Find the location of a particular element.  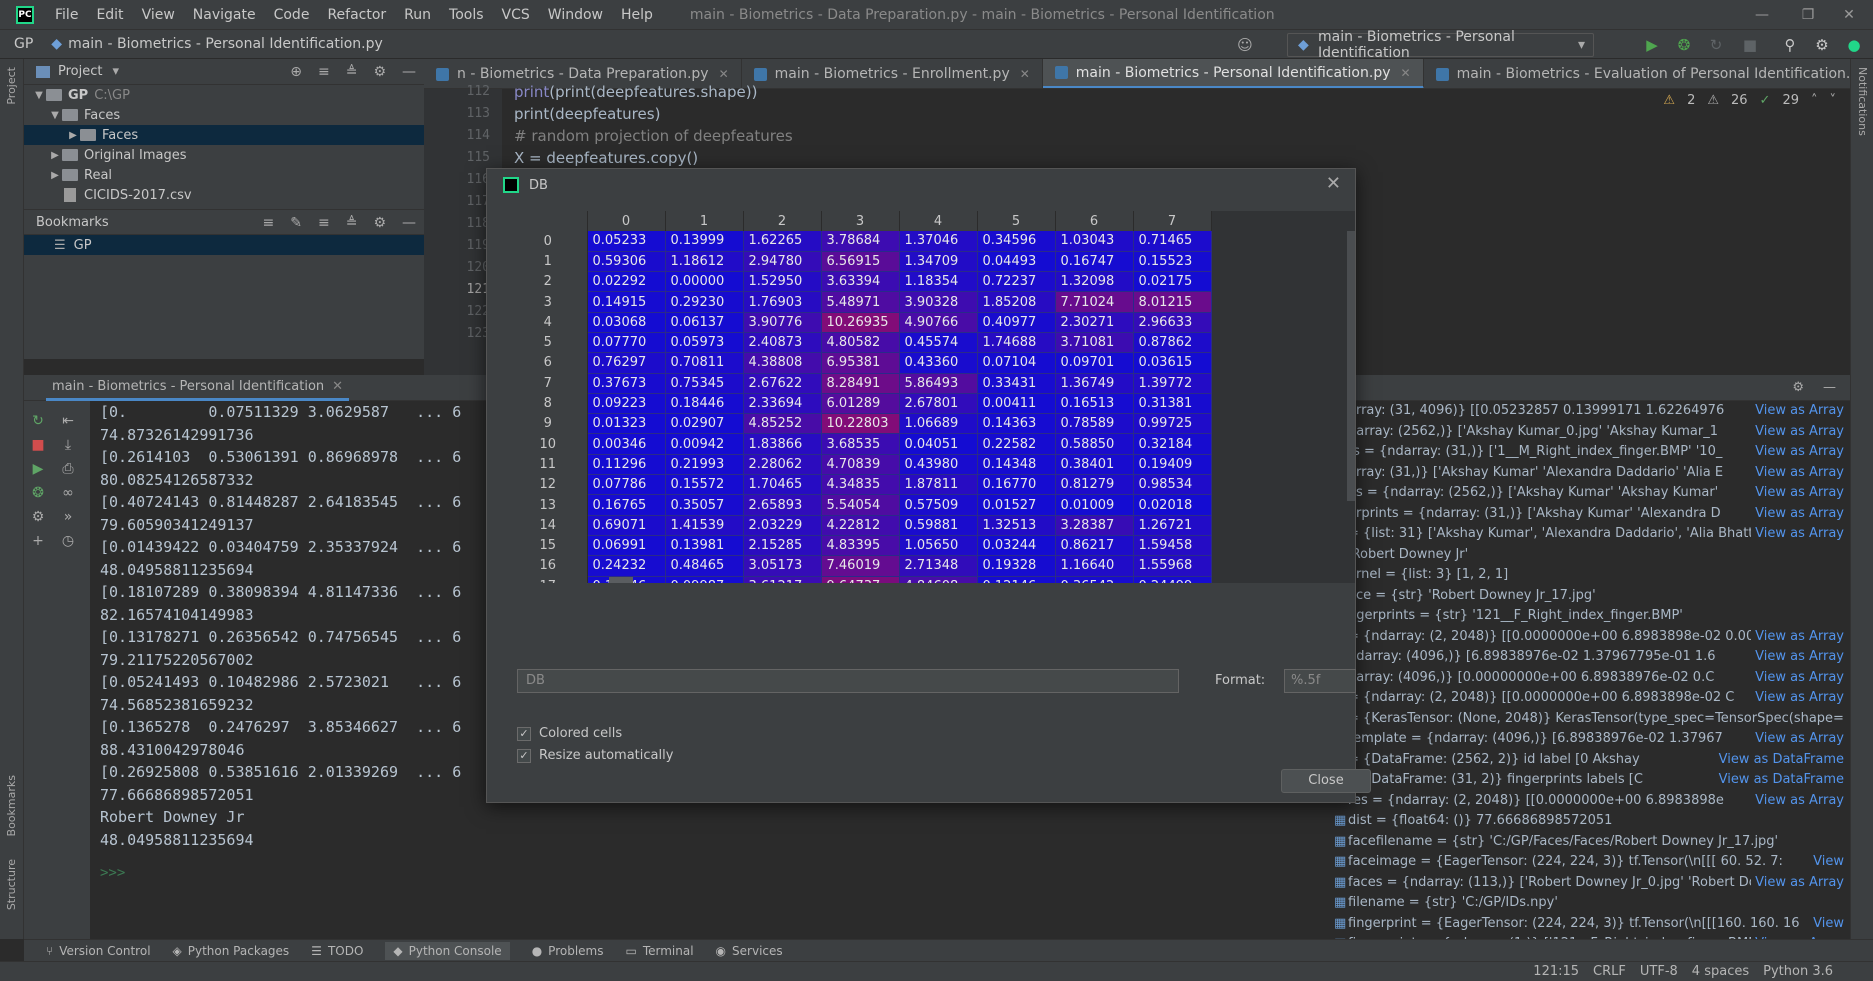

tool-tab-version-control: ⑂ Version Control is located at coordinates (98, 951).